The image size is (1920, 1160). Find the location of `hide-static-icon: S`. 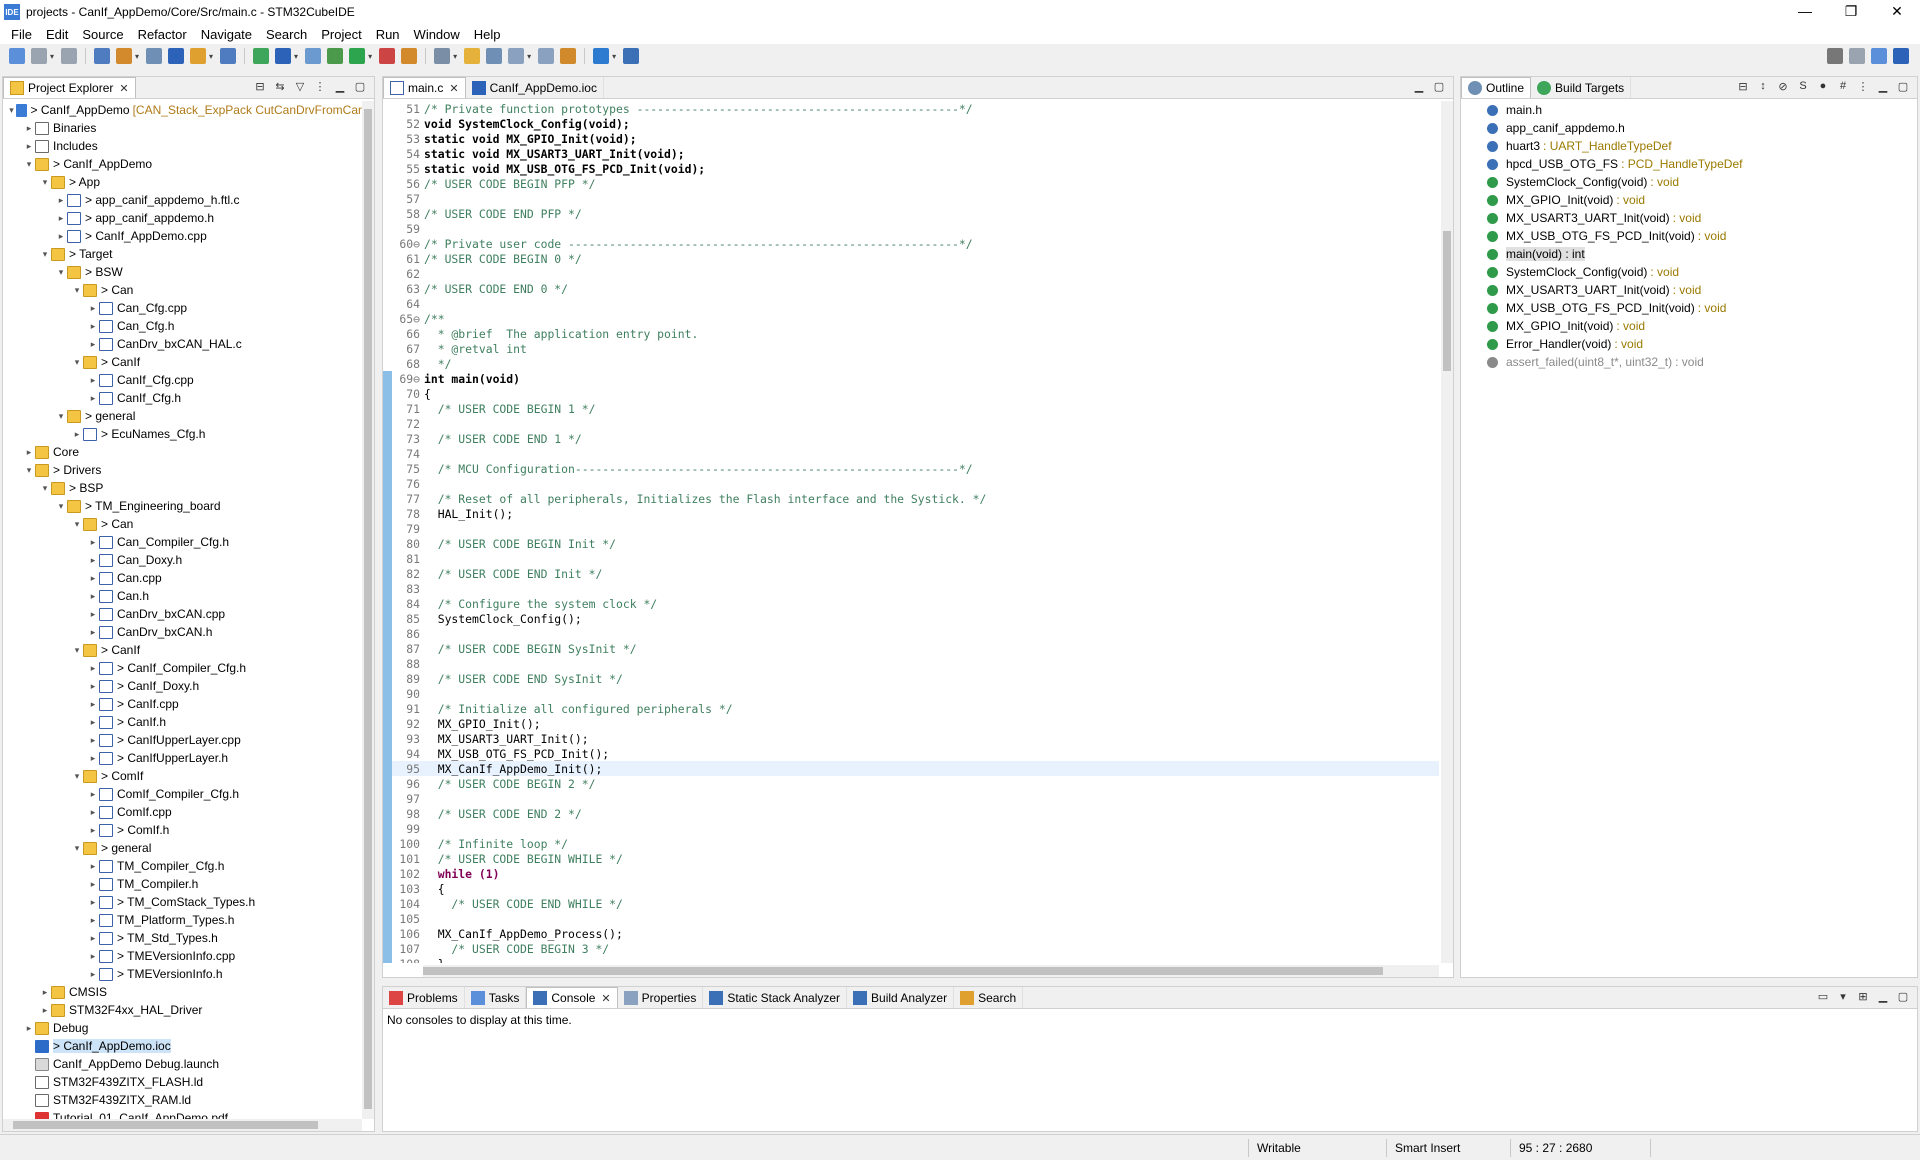

hide-static-icon: S is located at coordinates (1803, 88).